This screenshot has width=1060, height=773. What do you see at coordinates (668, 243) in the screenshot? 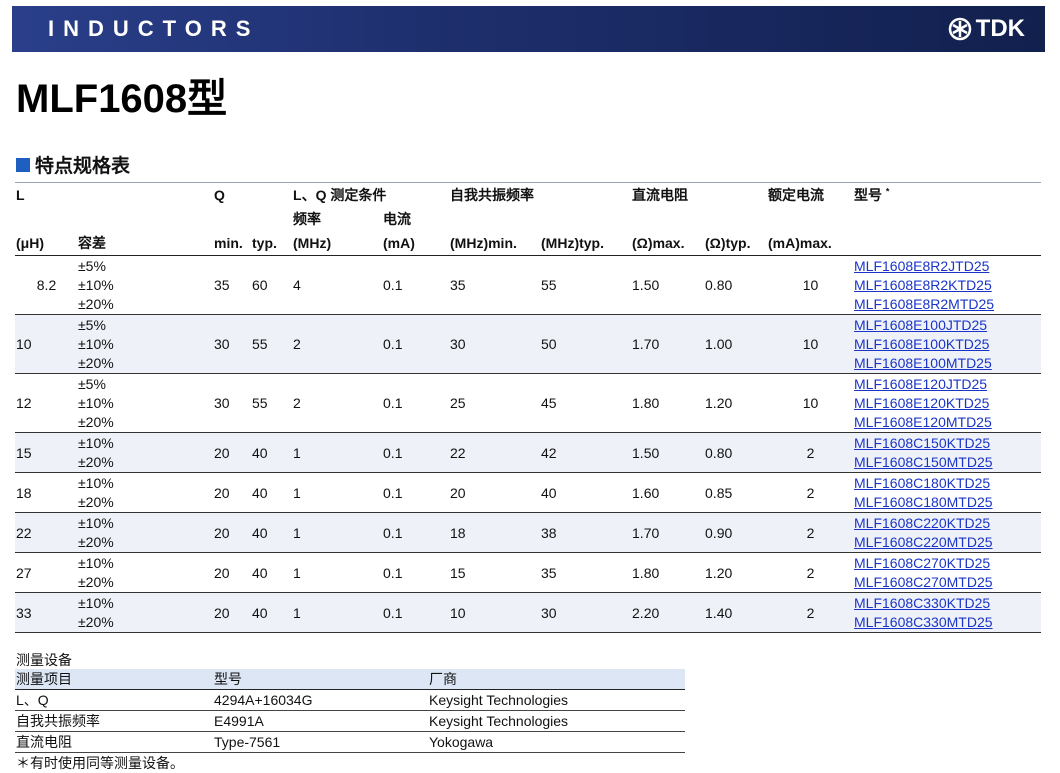
I see `header-rdc-max: (Ω)max.` at bounding box center [668, 243].